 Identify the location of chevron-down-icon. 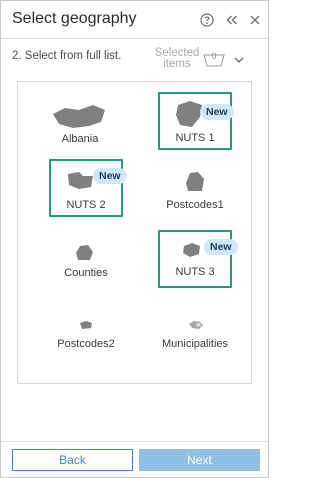
(239, 59).